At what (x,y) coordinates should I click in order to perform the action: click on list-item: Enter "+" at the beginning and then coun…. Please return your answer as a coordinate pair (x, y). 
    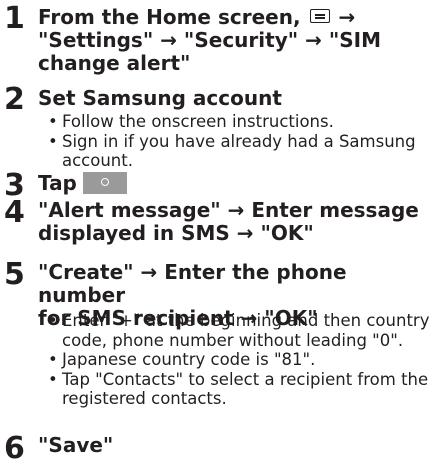
    Looking at the image, I should click on (242, 330).